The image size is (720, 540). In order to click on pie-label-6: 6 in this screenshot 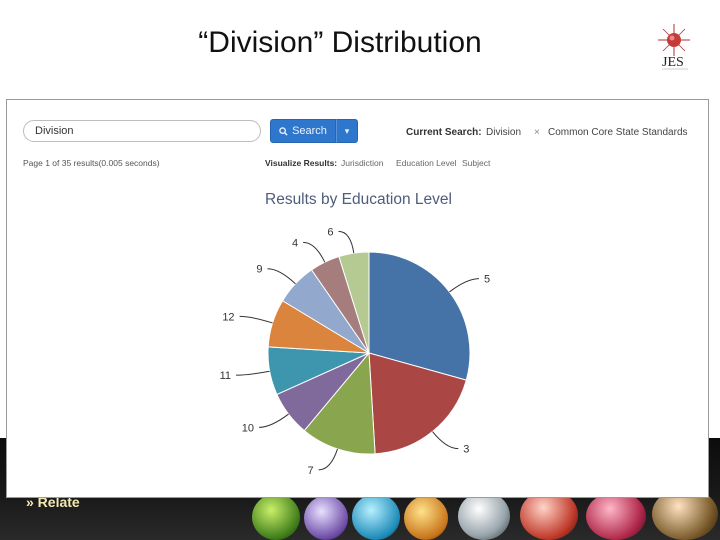, I will do `click(330, 232)`.